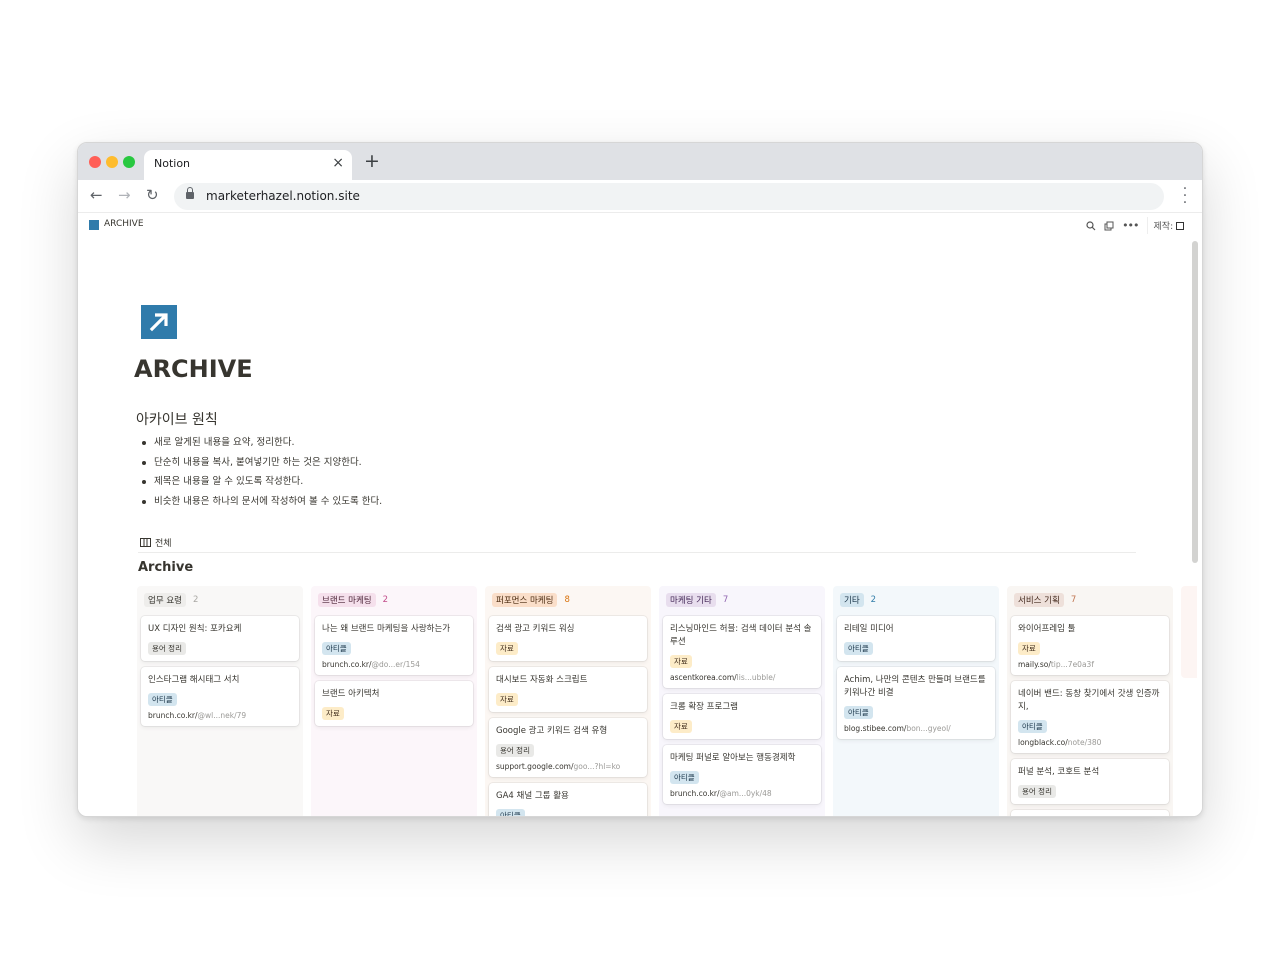  Describe the element at coordinates (742, 793) in the screenshot. I see `card-url: brunch.co.kr/@am...0yk/48` at that location.